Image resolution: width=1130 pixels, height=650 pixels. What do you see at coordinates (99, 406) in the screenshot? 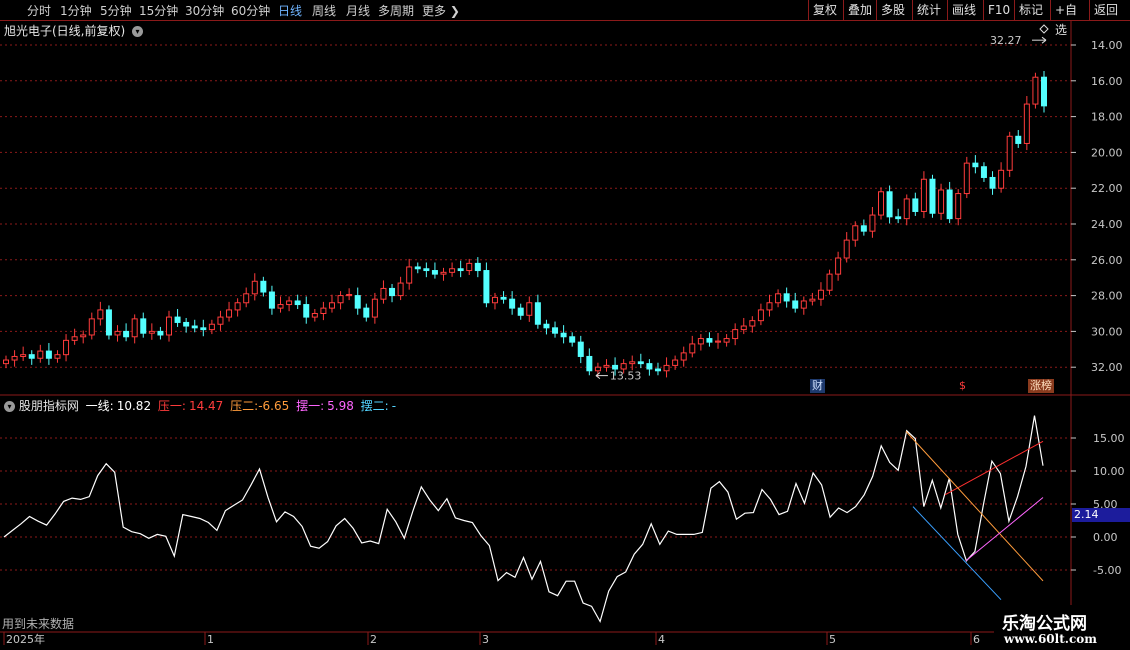
I see `line1-label: 一线:` at bounding box center [99, 406].